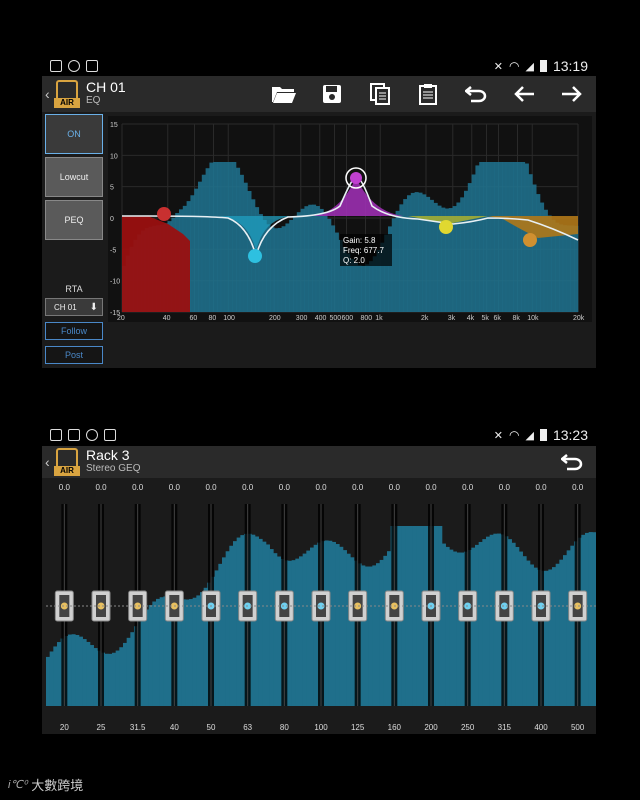  I want to click on paste-icon, so click(428, 94).